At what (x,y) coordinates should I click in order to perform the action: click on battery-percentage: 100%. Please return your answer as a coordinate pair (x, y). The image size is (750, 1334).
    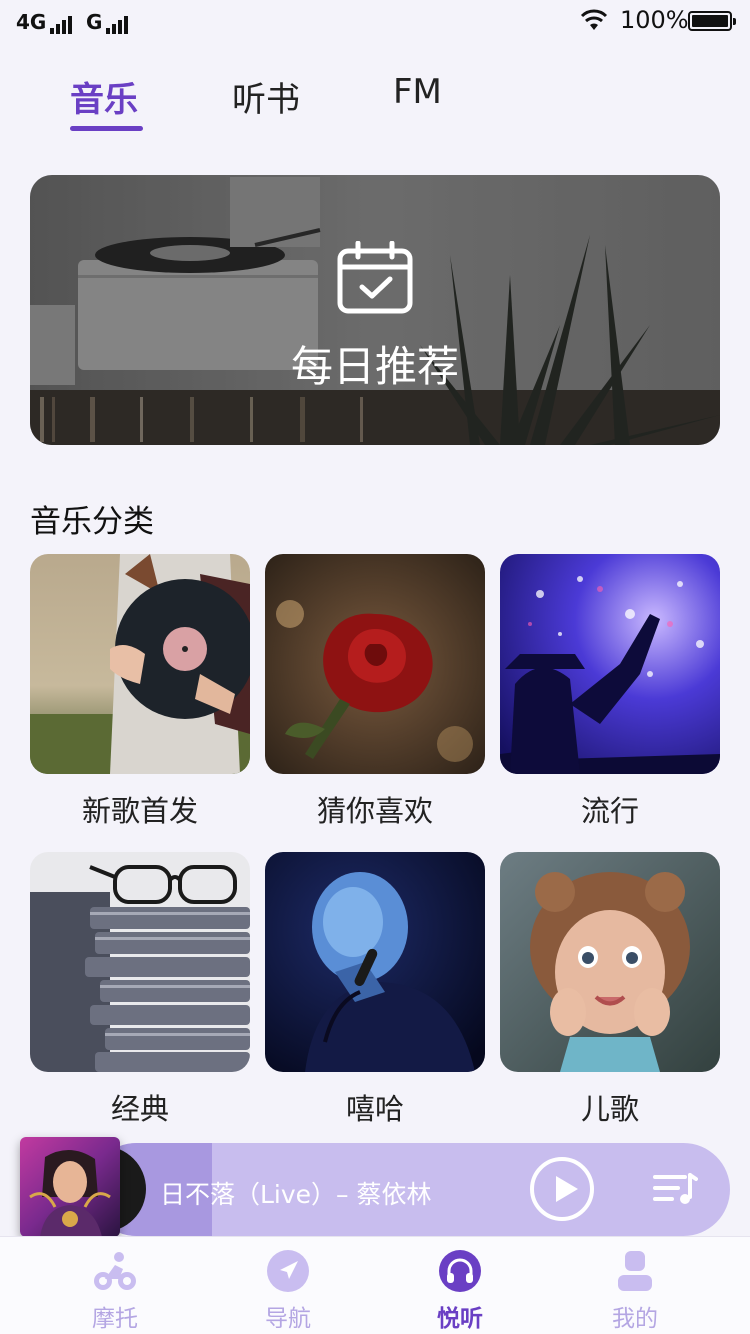
    Looking at the image, I should click on (654, 20).